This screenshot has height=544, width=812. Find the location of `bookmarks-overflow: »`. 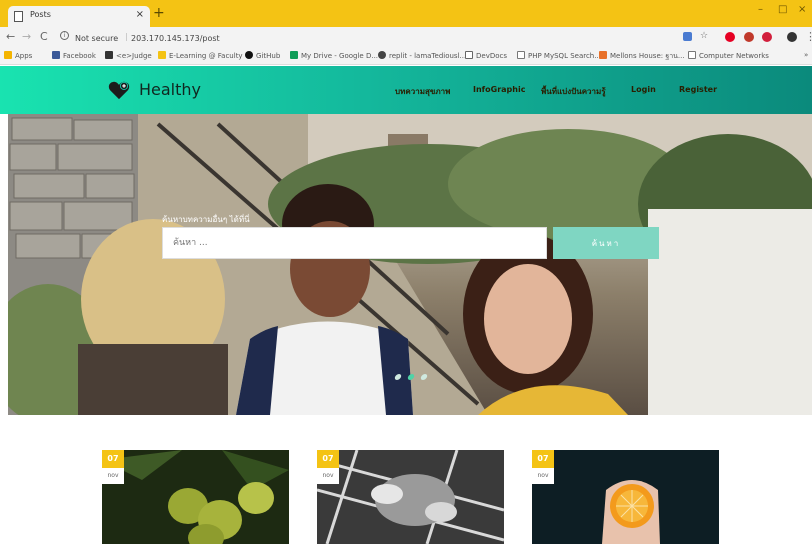

bookmarks-overflow: » is located at coordinates (806, 55).